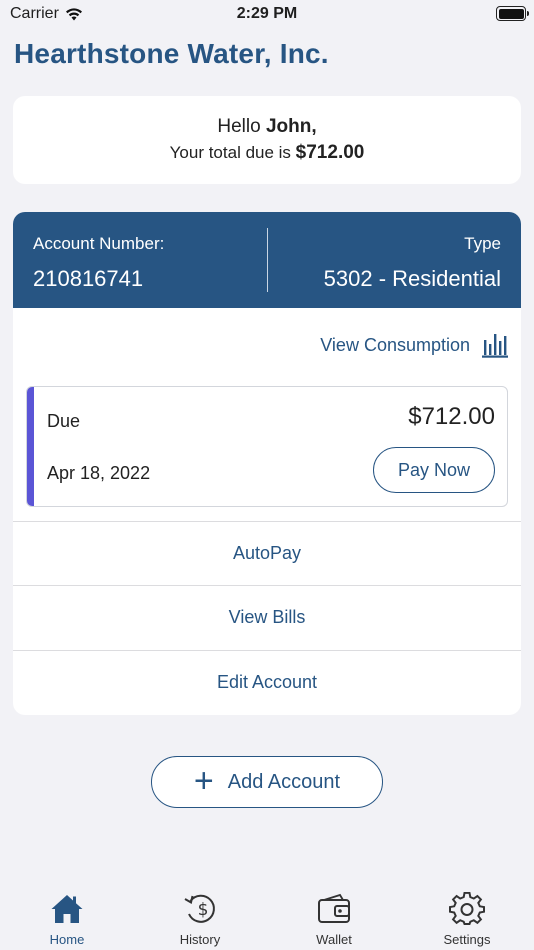  What do you see at coordinates (239, 126) in the screenshot?
I see `greeting-hello: Hello` at bounding box center [239, 126].